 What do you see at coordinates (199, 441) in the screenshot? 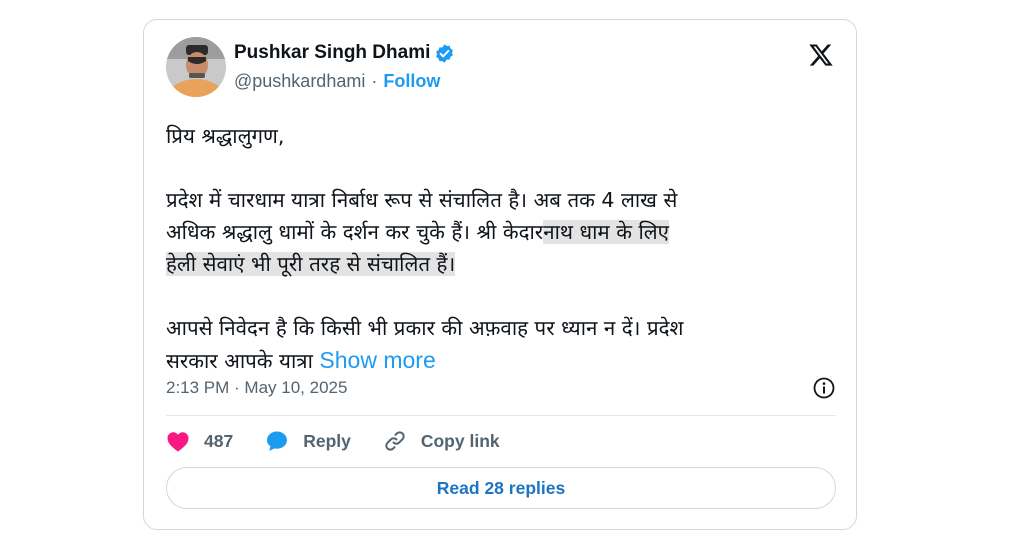
I see `like-button: 487` at bounding box center [199, 441].